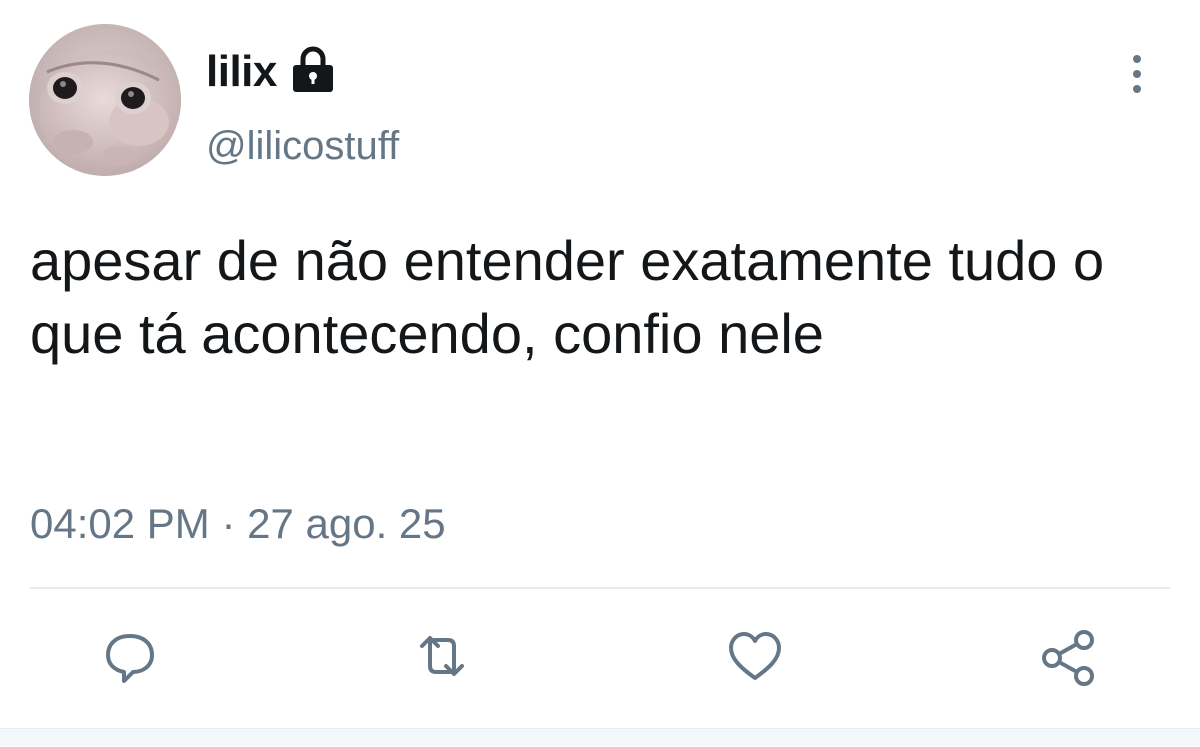 The height and width of the screenshot is (747, 1200). Describe the element at coordinates (600, 660) in the screenshot. I see `tweet-actions` at that location.